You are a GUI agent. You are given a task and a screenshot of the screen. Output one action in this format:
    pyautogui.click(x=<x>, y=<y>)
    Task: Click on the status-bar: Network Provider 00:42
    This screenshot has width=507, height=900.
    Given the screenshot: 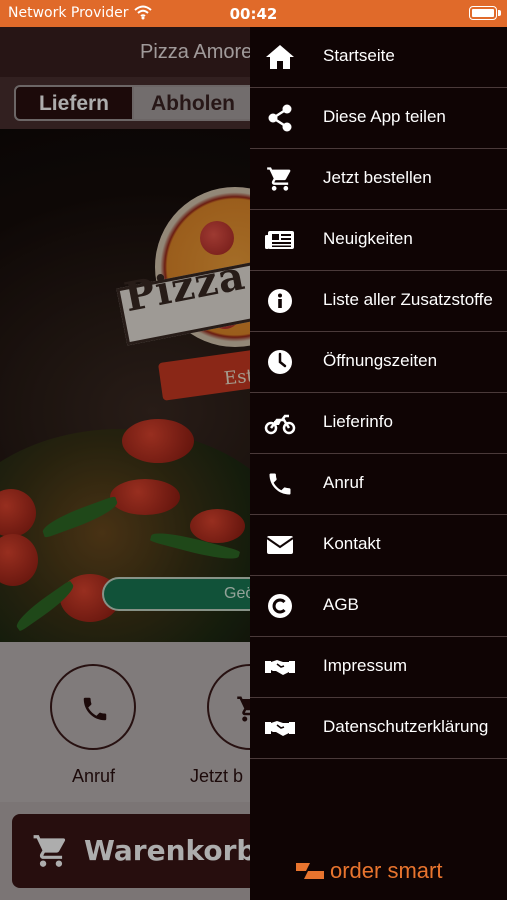 What is the action you would take?
    pyautogui.click(x=253, y=13)
    